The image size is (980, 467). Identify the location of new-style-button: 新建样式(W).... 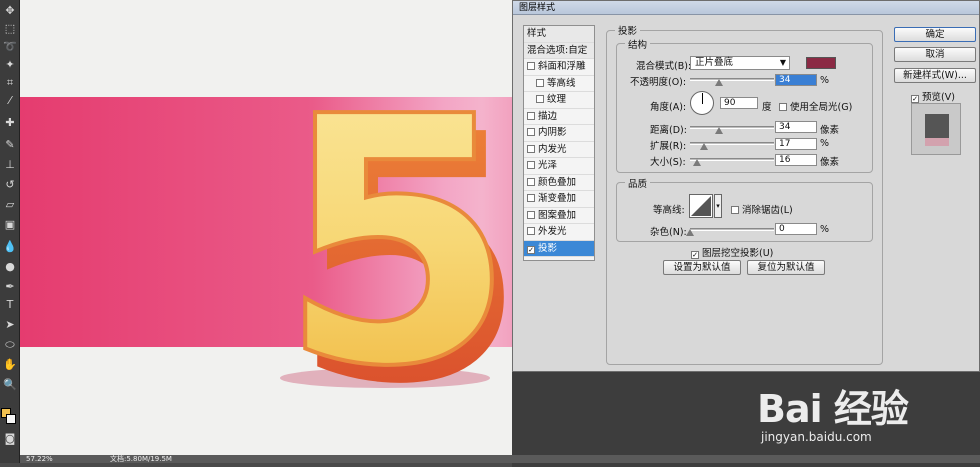
(935, 75).